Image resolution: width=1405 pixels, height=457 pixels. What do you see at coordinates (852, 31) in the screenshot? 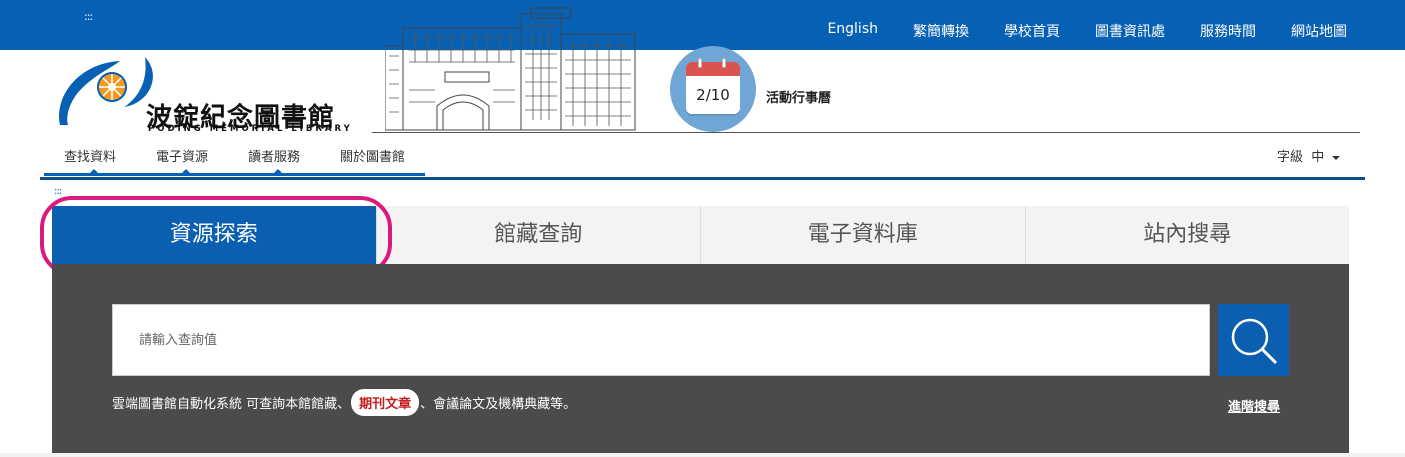
I see `top-nav-english: English` at bounding box center [852, 31].